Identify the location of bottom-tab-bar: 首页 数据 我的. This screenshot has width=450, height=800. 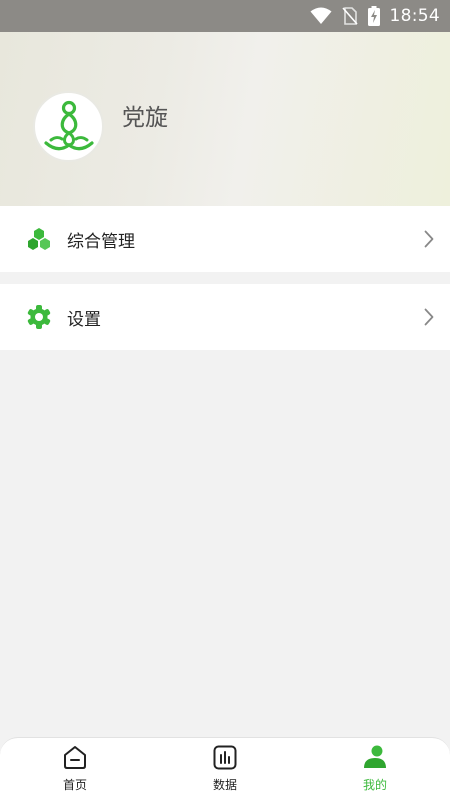
(225, 768).